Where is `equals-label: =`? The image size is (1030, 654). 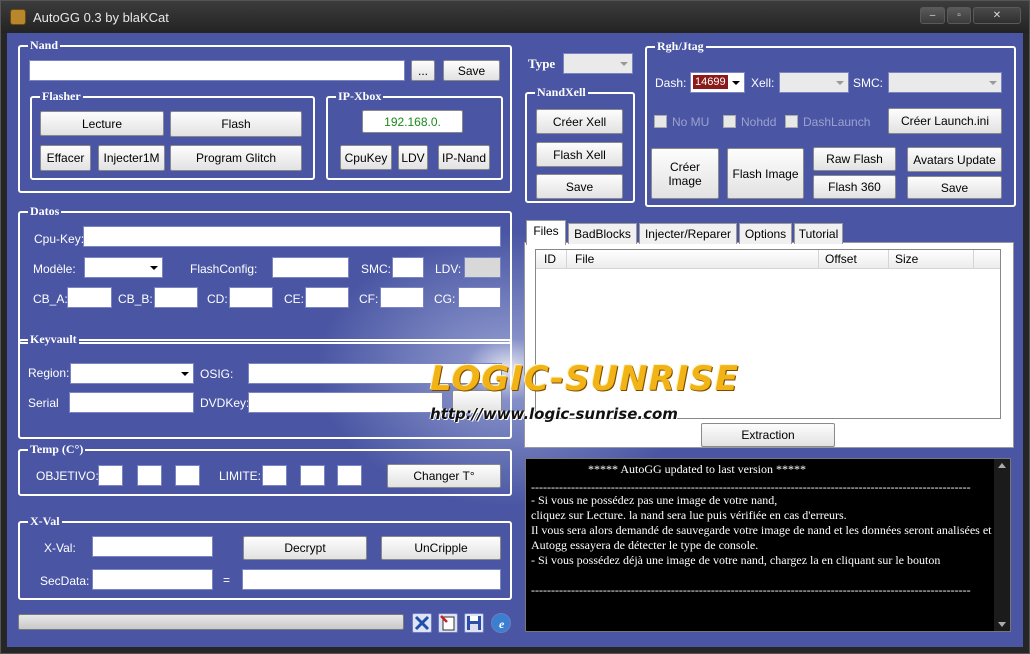 equals-label: = is located at coordinates (227, 580).